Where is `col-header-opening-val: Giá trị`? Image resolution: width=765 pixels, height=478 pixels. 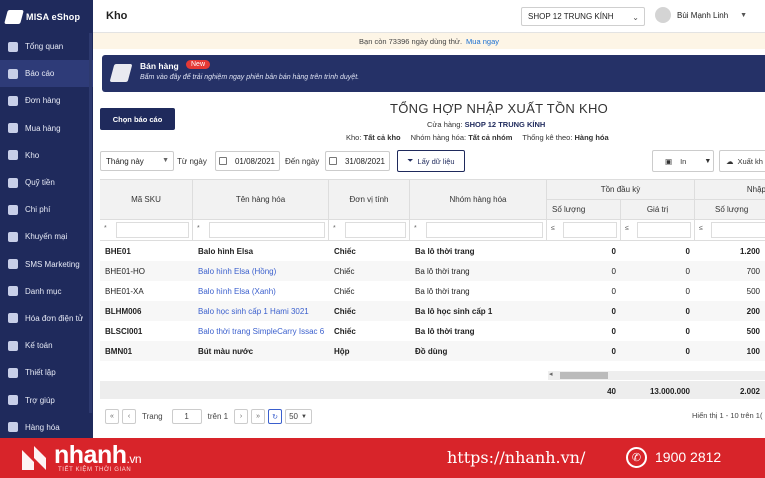
col-header-opening-val: Giá trị is located at coordinates (658, 210).